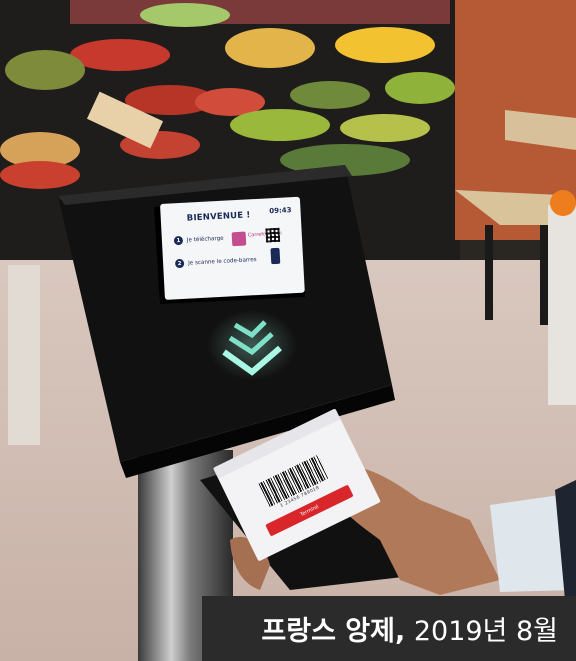 This screenshot has height=661, width=576. What do you see at coordinates (280, 211) in the screenshot?
I see `kiosk-time: 09:43` at bounding box center [280, 211].